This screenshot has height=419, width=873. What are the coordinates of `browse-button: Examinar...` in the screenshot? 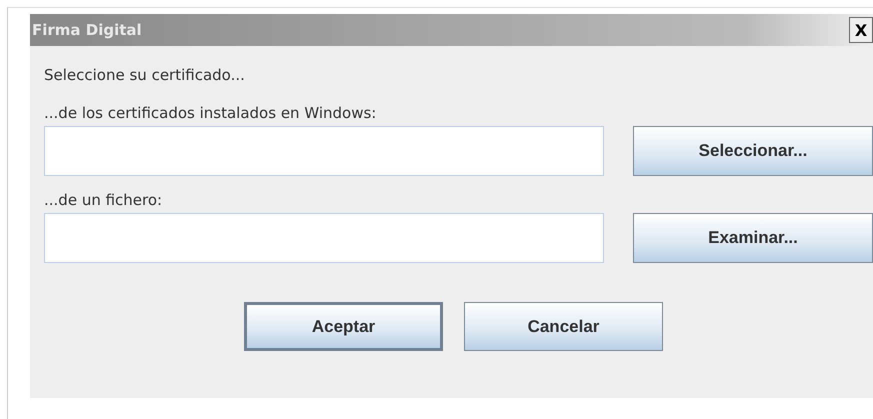 It's located at (753, 238).